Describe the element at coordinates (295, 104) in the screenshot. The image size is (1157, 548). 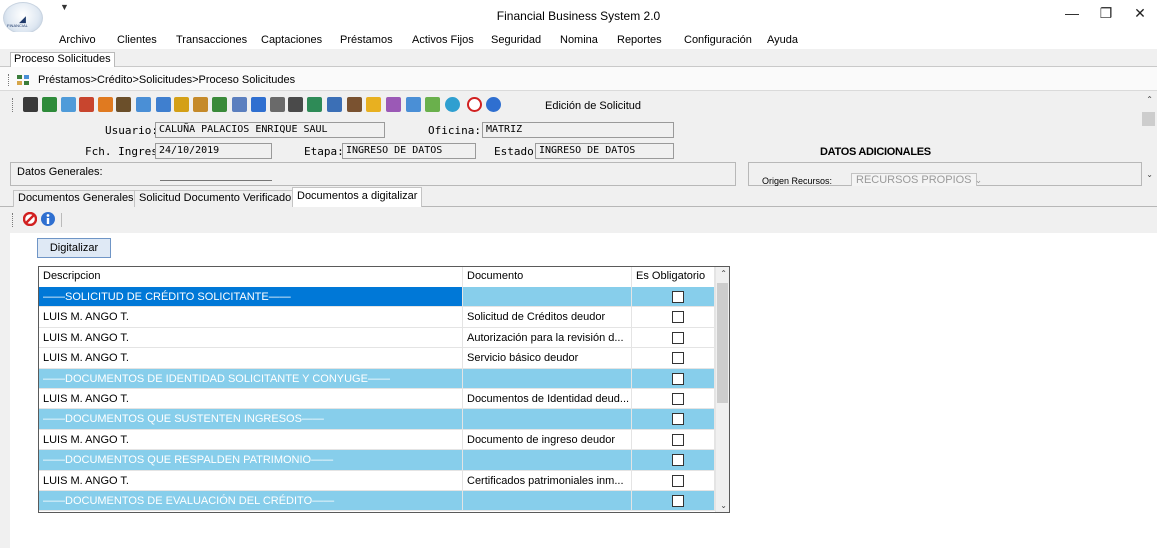
I see `print-icon` at that location.